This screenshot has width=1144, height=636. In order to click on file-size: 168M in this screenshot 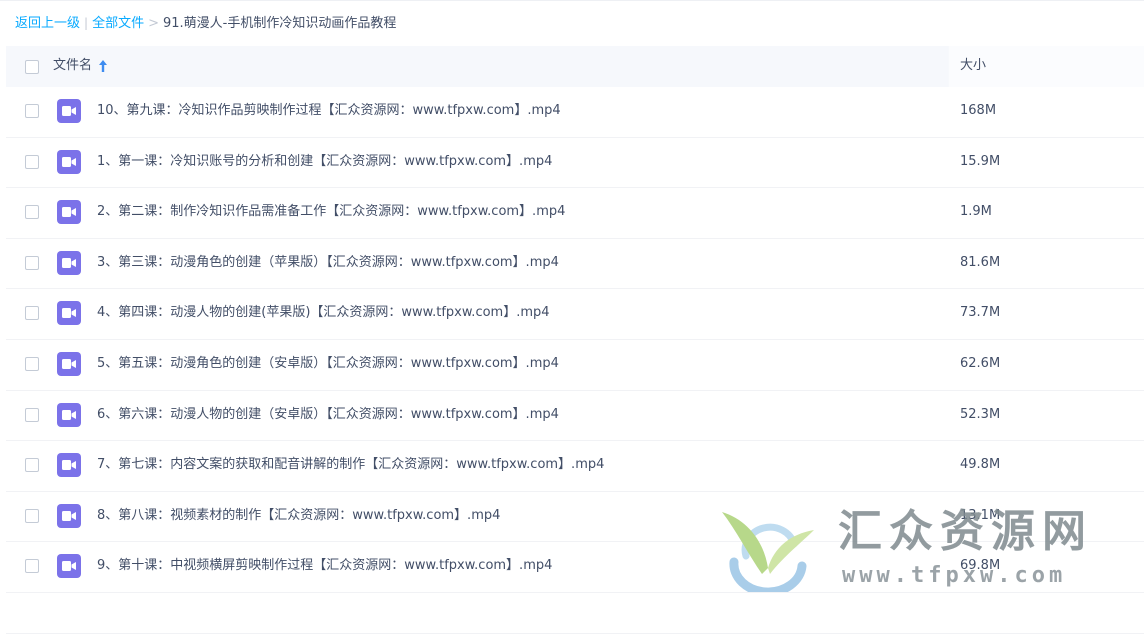, I will do `click(978, 110)`.